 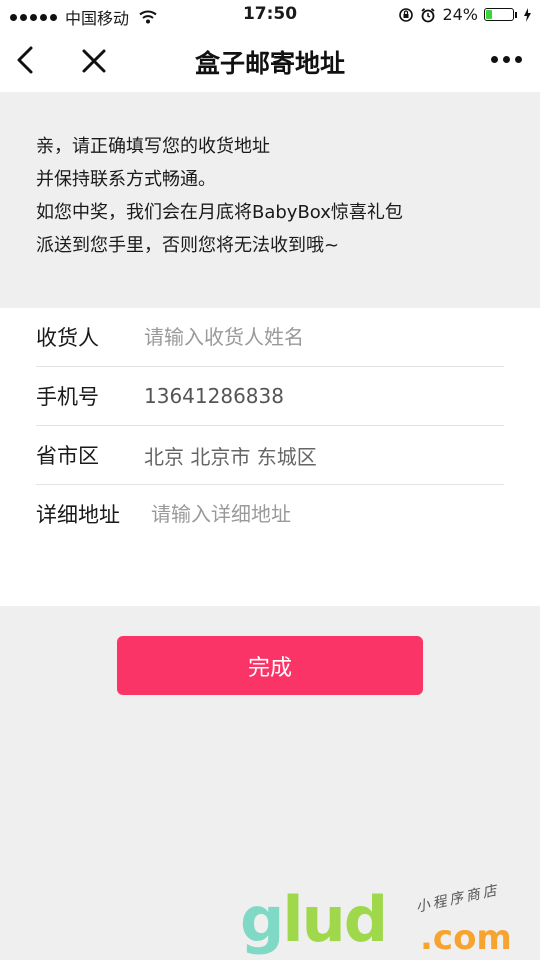 What do you see at coordinates (67, 456) in the screenshot?
I see `region-label: 省市区` at bounding box center [67, 456].